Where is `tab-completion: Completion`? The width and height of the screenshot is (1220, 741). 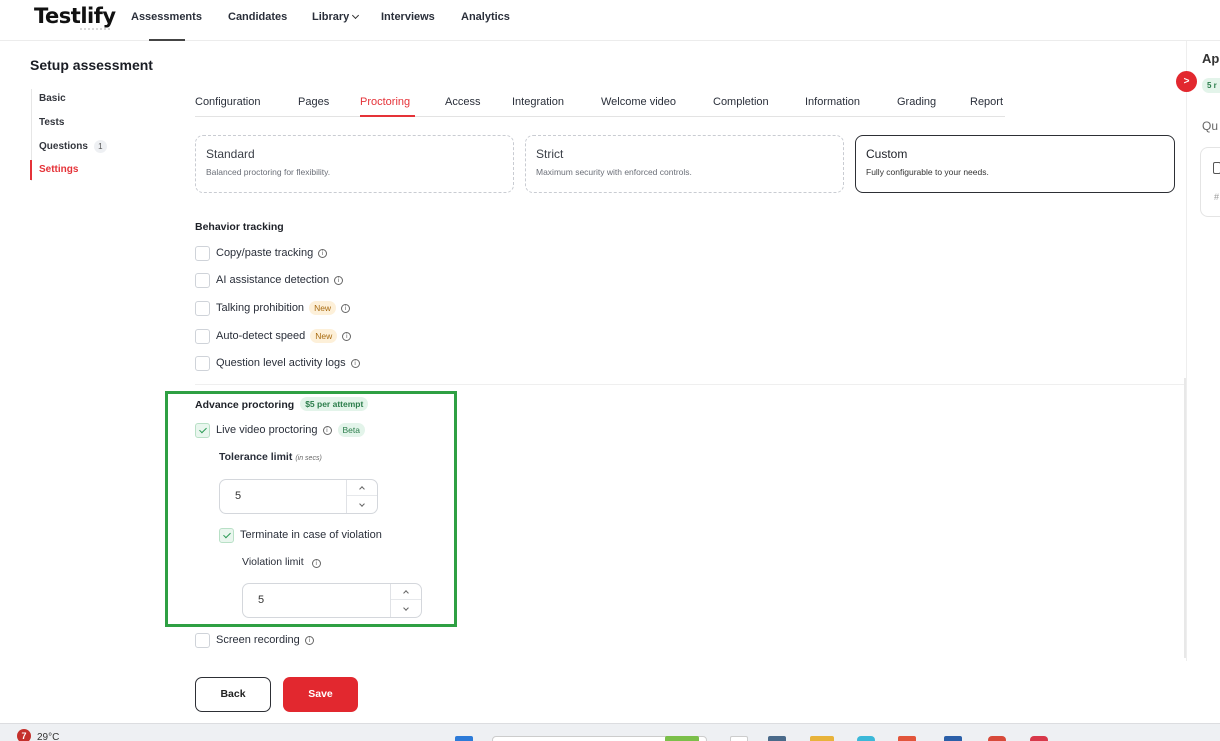 tab-completion: Completion is located at coordinates (741, 102).